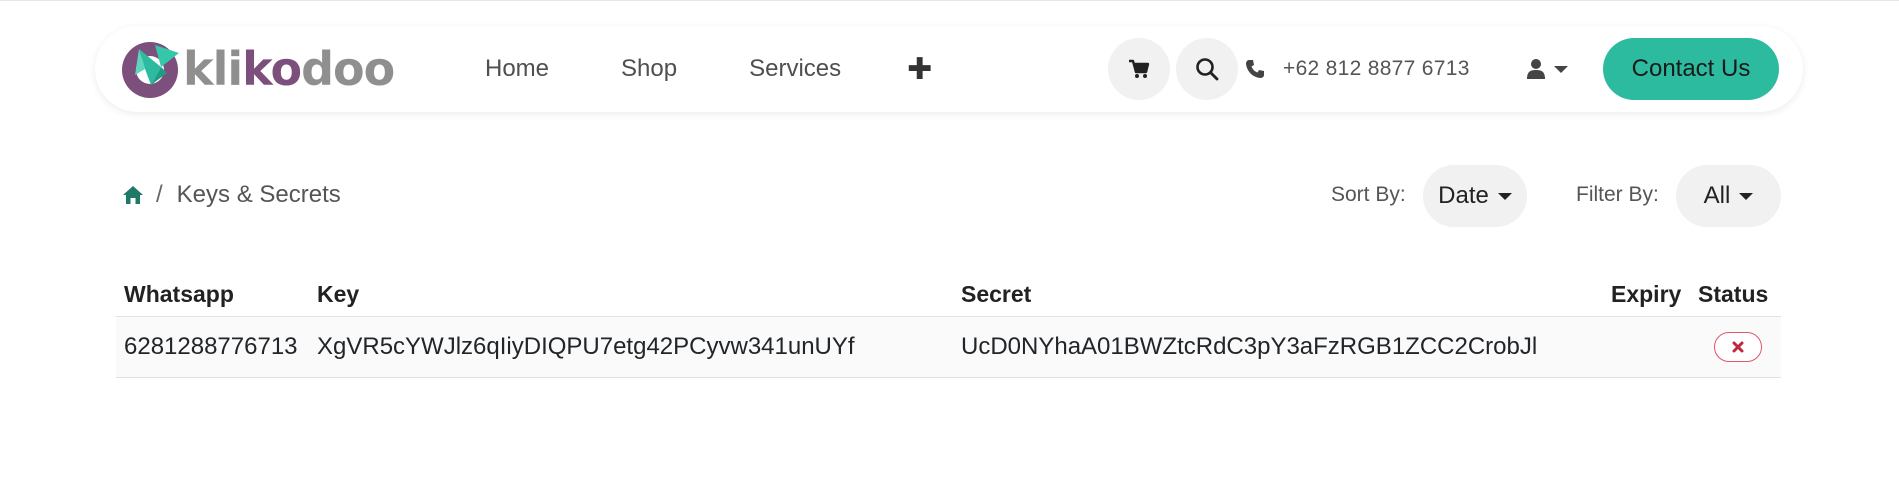 This screenshot has width=1899, height=497. I want to click on sort-dropdown: Date, so click(1475, 196).